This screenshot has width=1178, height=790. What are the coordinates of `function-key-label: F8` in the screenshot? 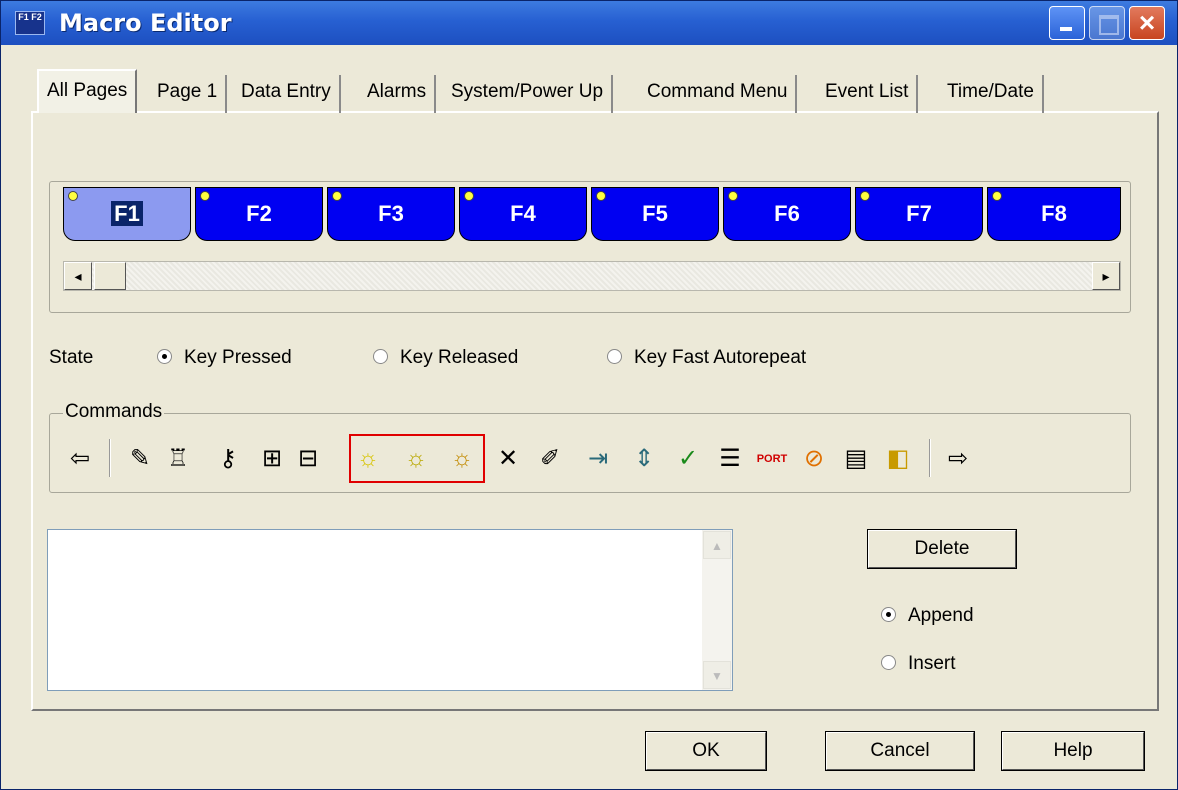 It's located at (1054, 213).